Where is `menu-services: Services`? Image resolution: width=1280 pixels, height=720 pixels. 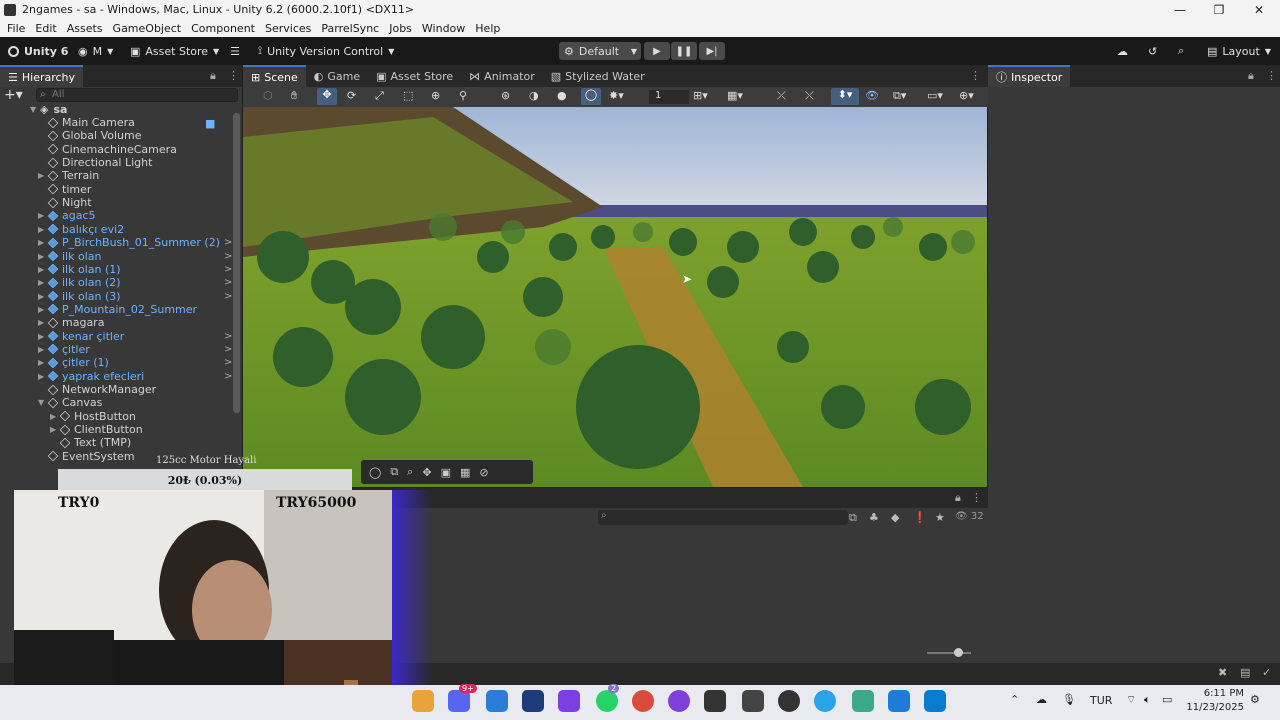
menu-services: Services is located at coordinates (288, 28).